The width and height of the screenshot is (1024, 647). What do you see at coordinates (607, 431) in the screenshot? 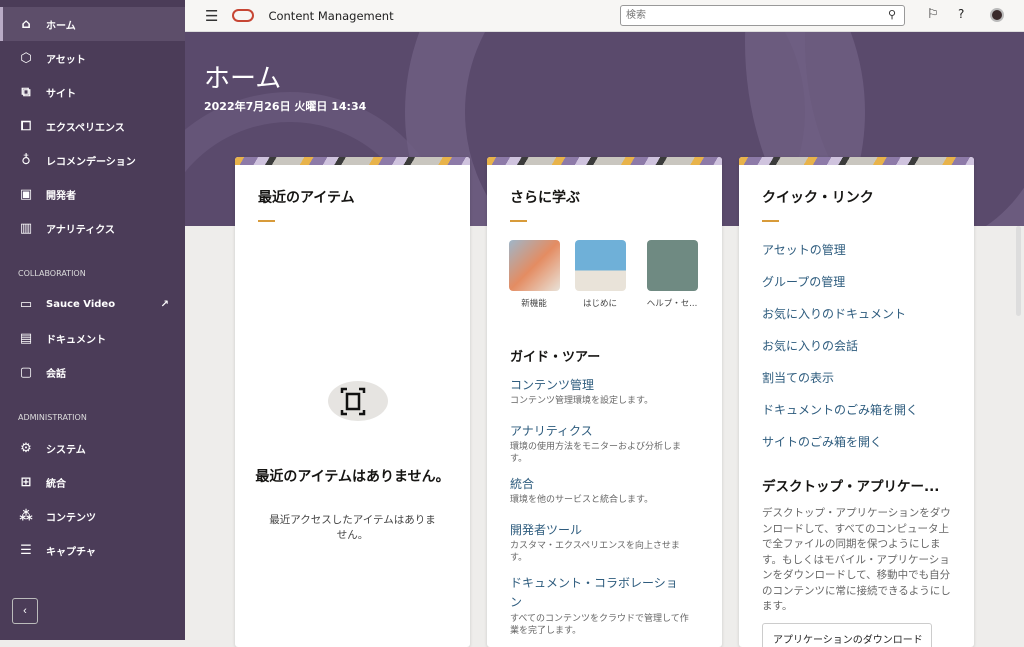
I see `guide-link: アナリティクス` at bounding box center [607, 431].